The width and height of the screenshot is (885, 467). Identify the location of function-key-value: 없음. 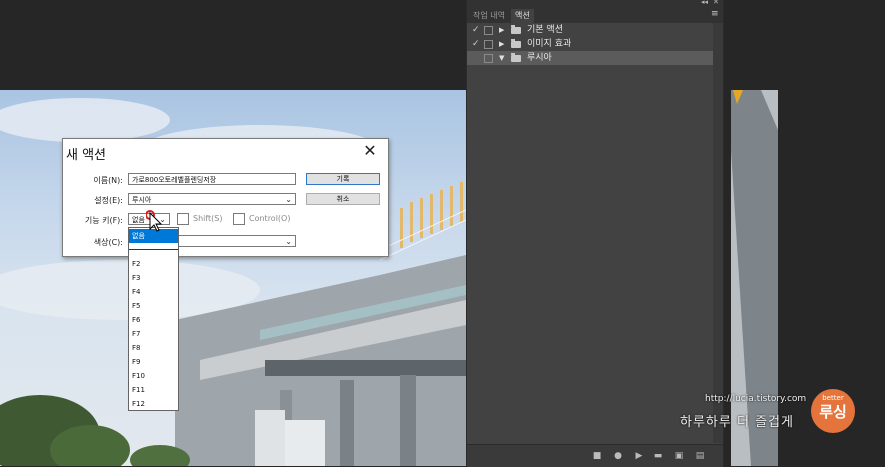
(138, 220).